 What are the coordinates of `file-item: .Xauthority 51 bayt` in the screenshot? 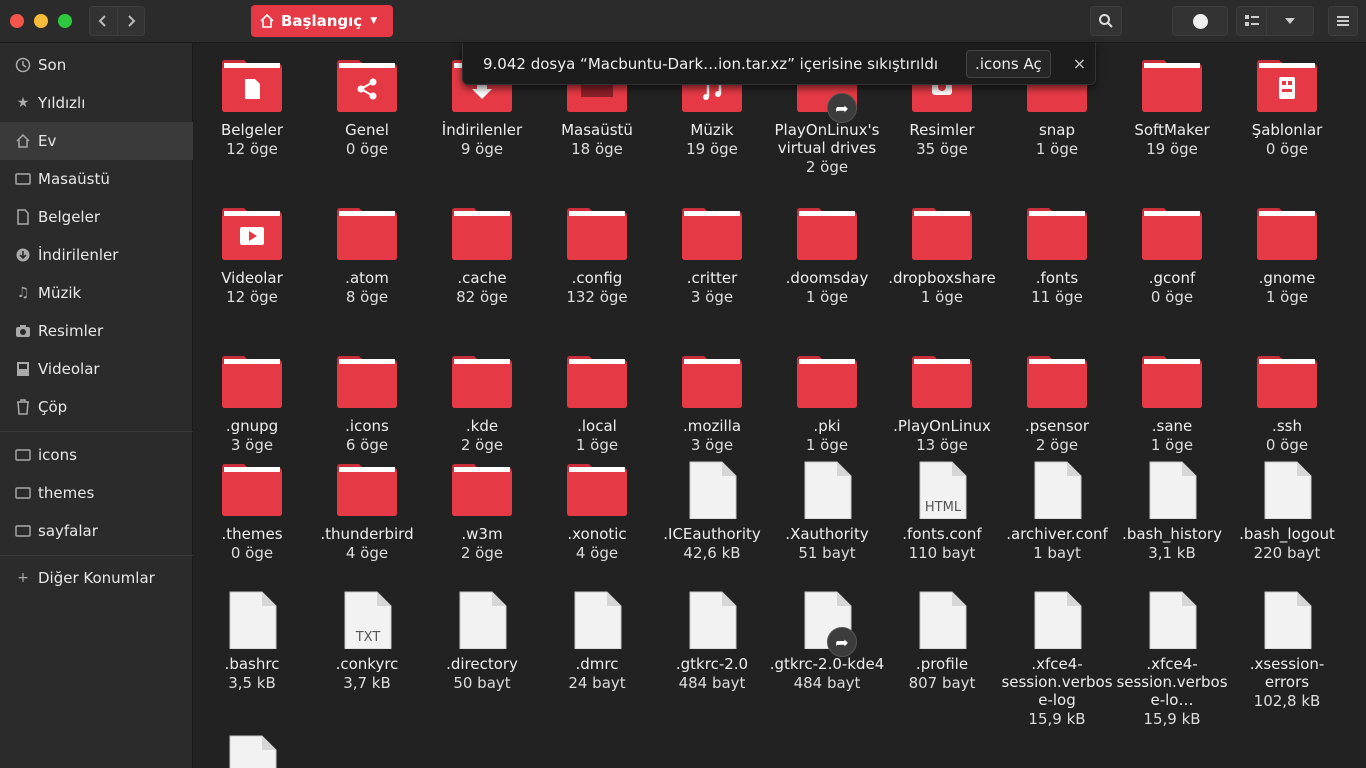 It's located at (827, 512).